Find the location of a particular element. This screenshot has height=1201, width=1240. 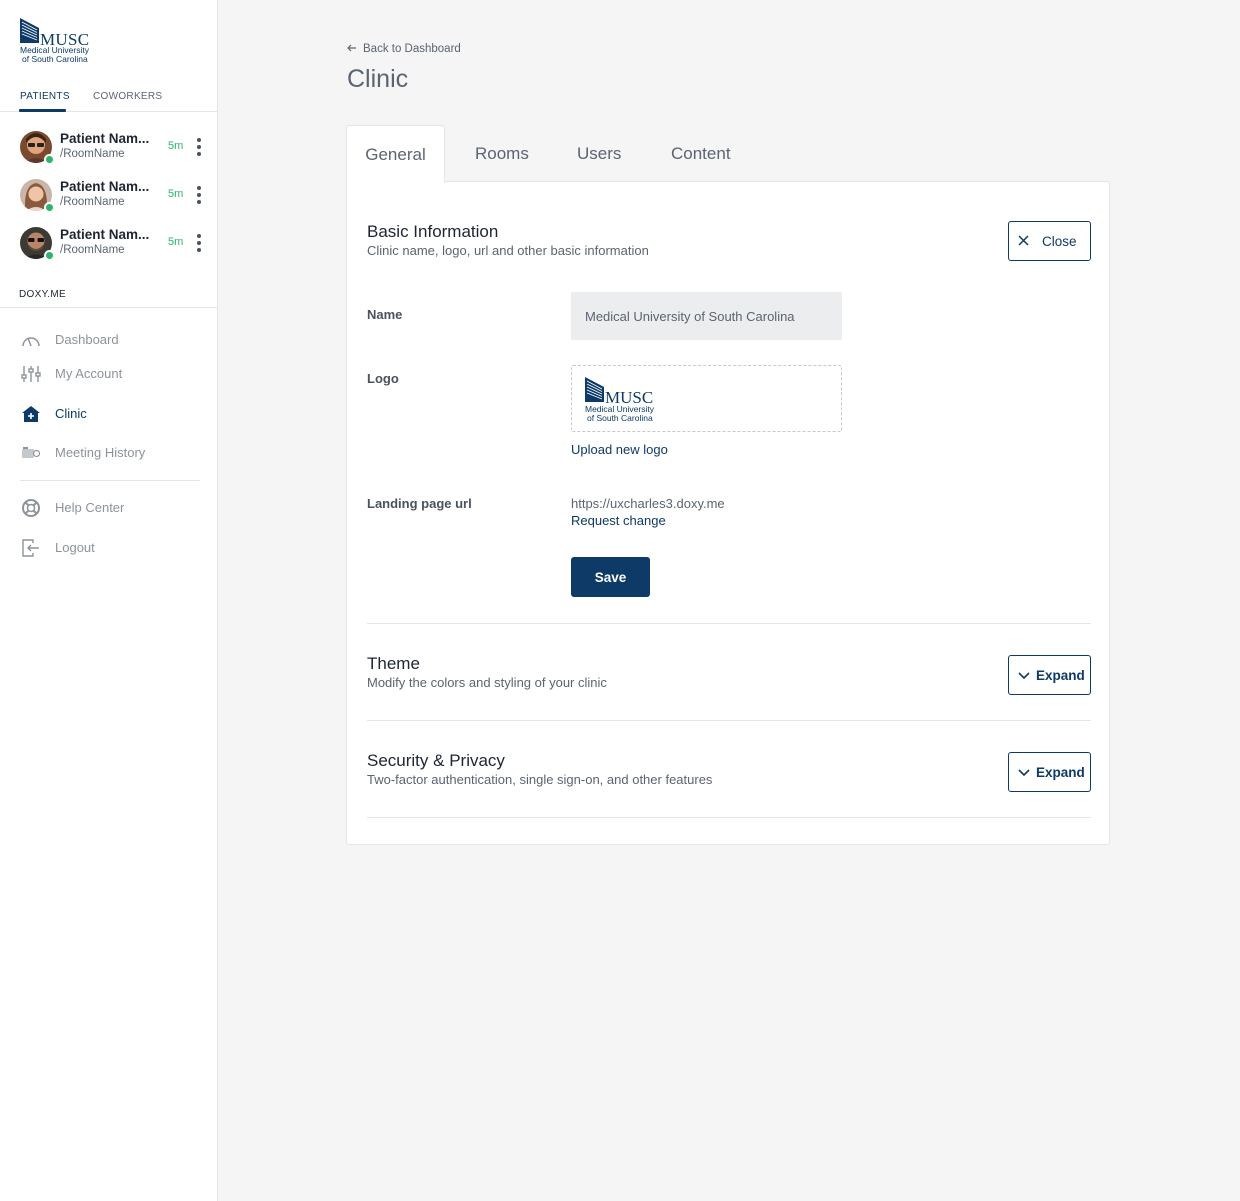

upload-new-logo-link: Upload new logo is located at coordinates (619, 449).